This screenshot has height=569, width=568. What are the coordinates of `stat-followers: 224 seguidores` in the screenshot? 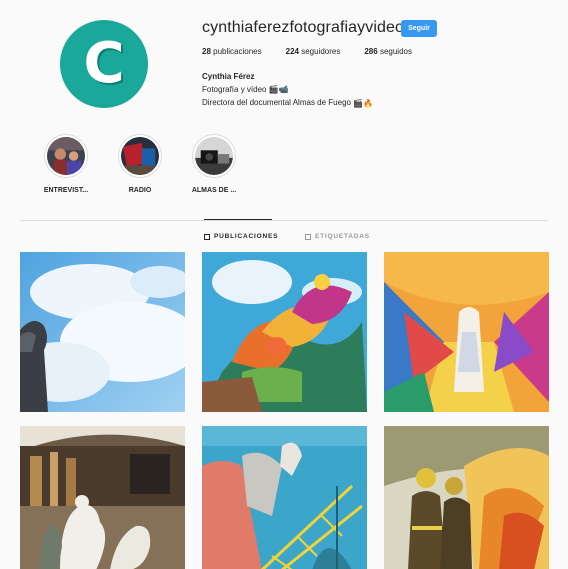 It's located at (313, 51).